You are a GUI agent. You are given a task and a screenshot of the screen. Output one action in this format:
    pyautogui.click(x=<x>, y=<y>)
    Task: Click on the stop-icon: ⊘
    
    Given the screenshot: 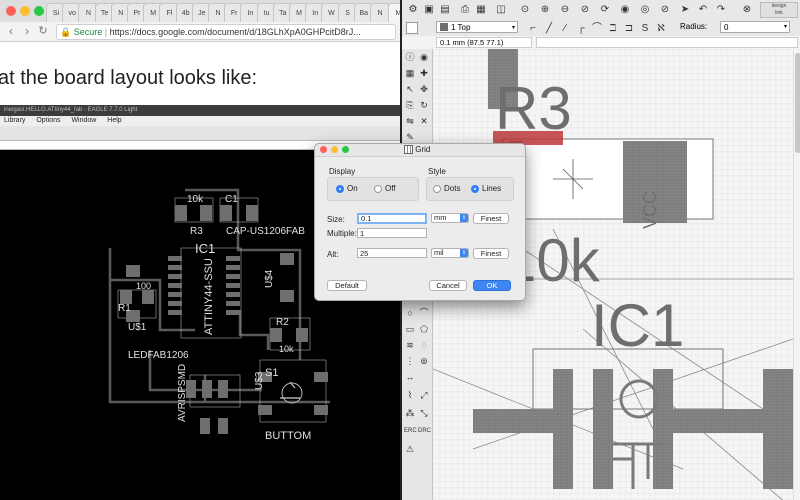 What is the action you would take?
    pyautogui.click(x=665, y=9)
    